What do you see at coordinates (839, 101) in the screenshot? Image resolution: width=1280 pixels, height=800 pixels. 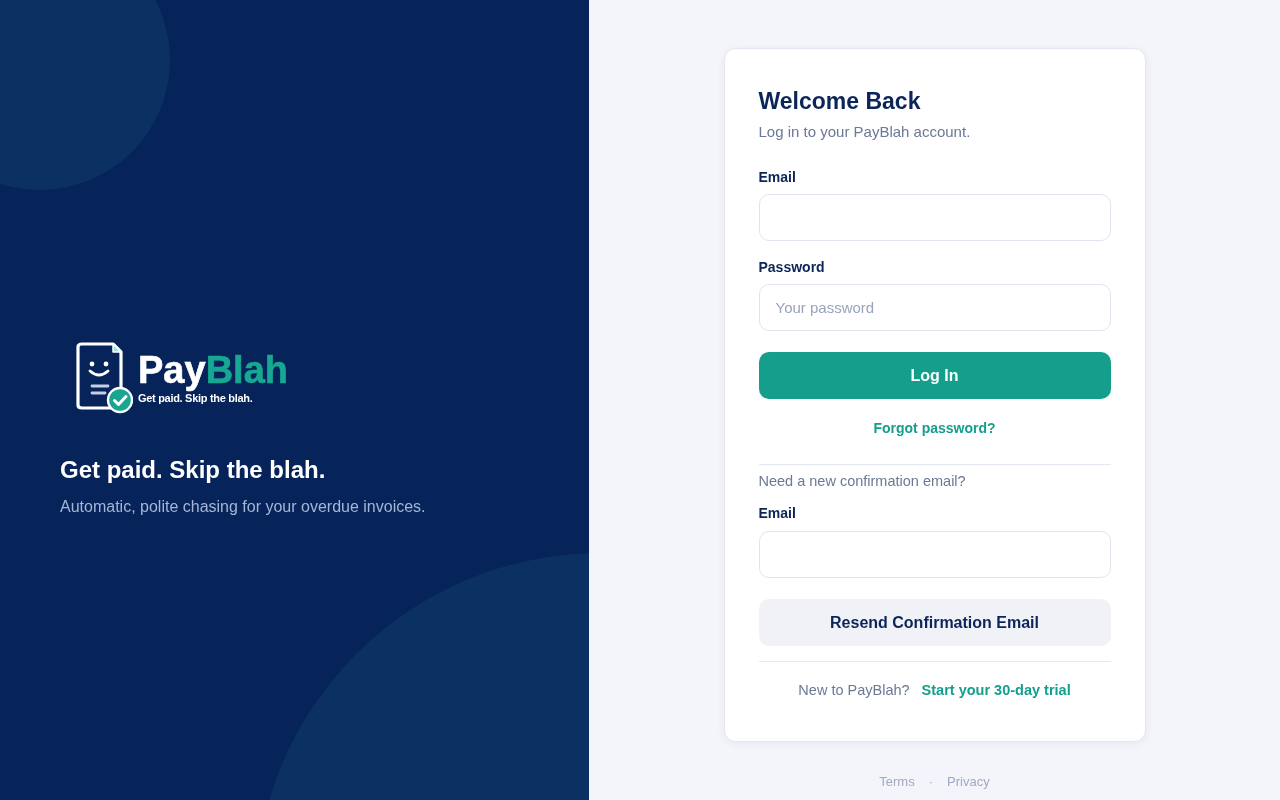 I see `card-title: Welcome Back` at bounding box center [839, 101].